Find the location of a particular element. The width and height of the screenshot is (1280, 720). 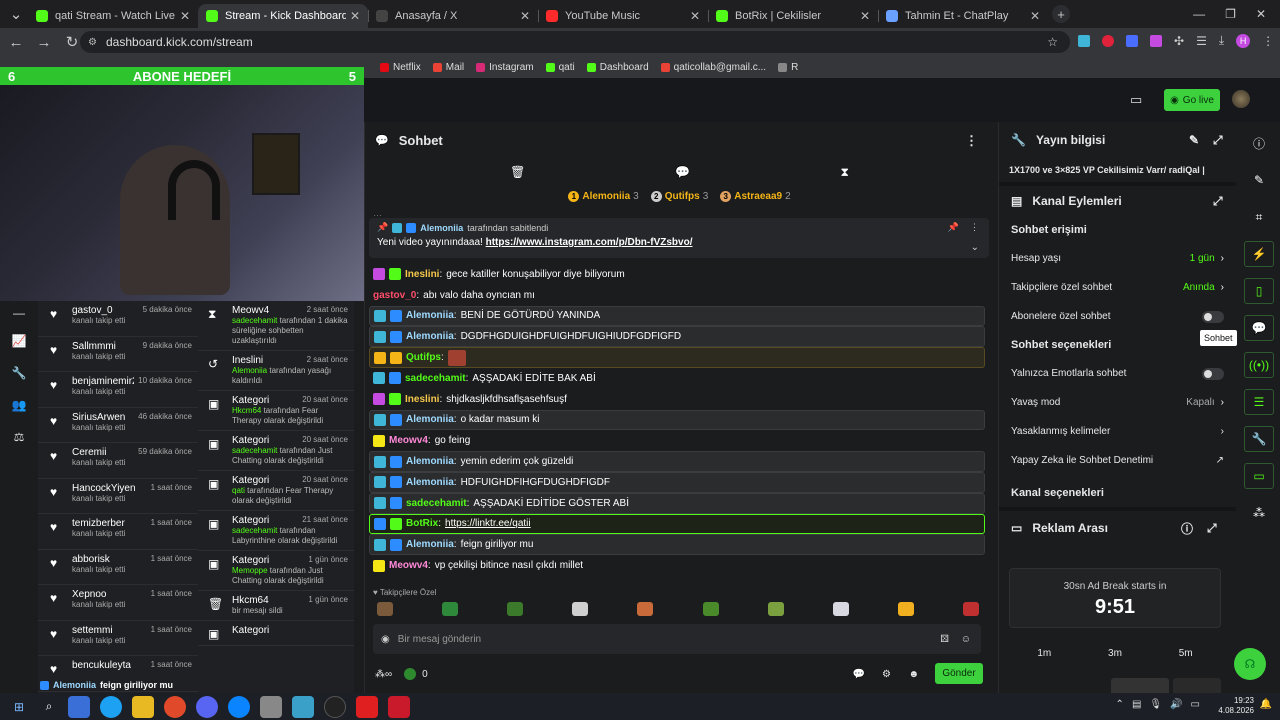

leaderboard-entry: 1 Alemoniia 3 is located at coordinates (603, 196).